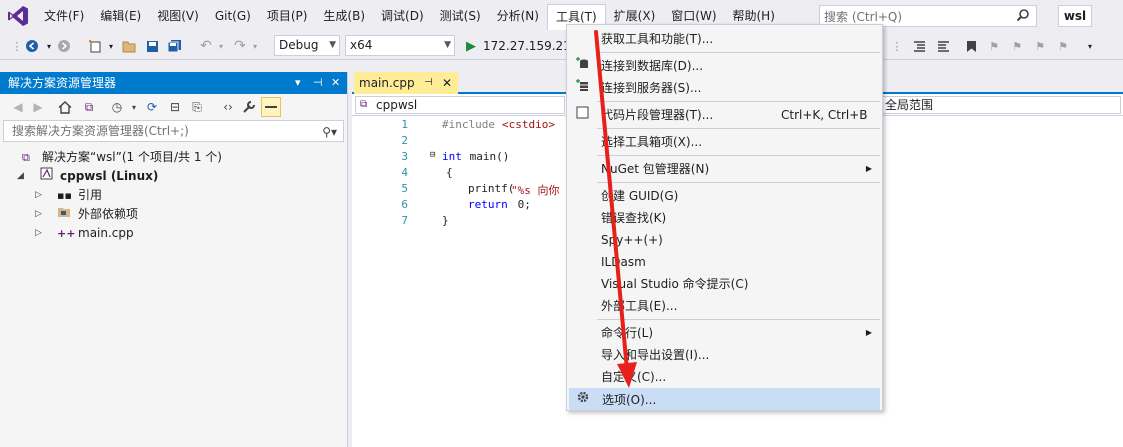  Describe the element at coordinates (129, 46) in the screenshot. I see `open-folder-icon` at that location.